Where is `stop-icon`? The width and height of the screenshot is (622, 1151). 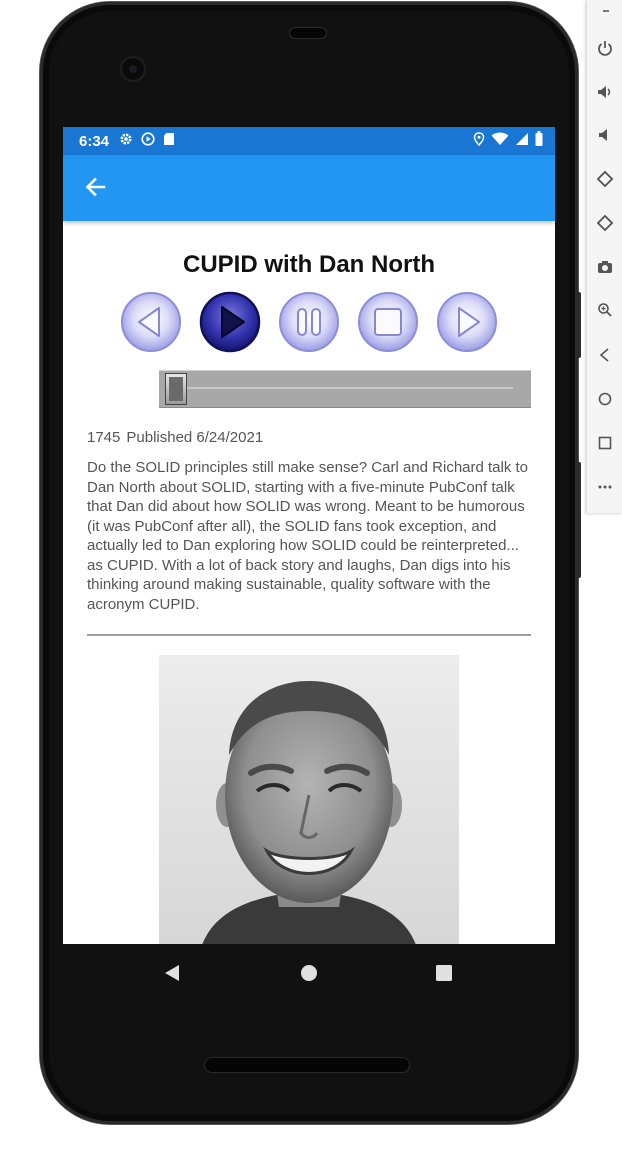 stop-icon is located at coordinates (388, 322).